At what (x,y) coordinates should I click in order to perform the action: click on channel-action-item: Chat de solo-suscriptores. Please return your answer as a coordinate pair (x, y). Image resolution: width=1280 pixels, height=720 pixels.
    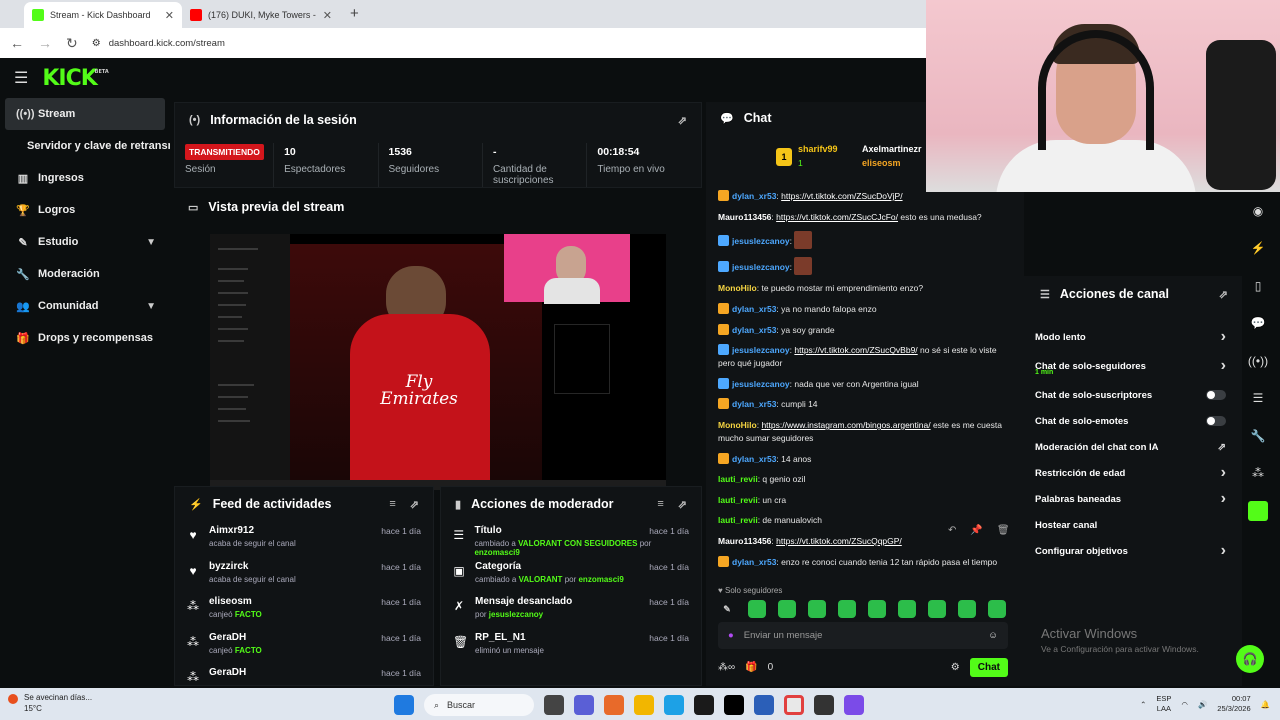
    Looking at the image, I should click on (1133, 395).